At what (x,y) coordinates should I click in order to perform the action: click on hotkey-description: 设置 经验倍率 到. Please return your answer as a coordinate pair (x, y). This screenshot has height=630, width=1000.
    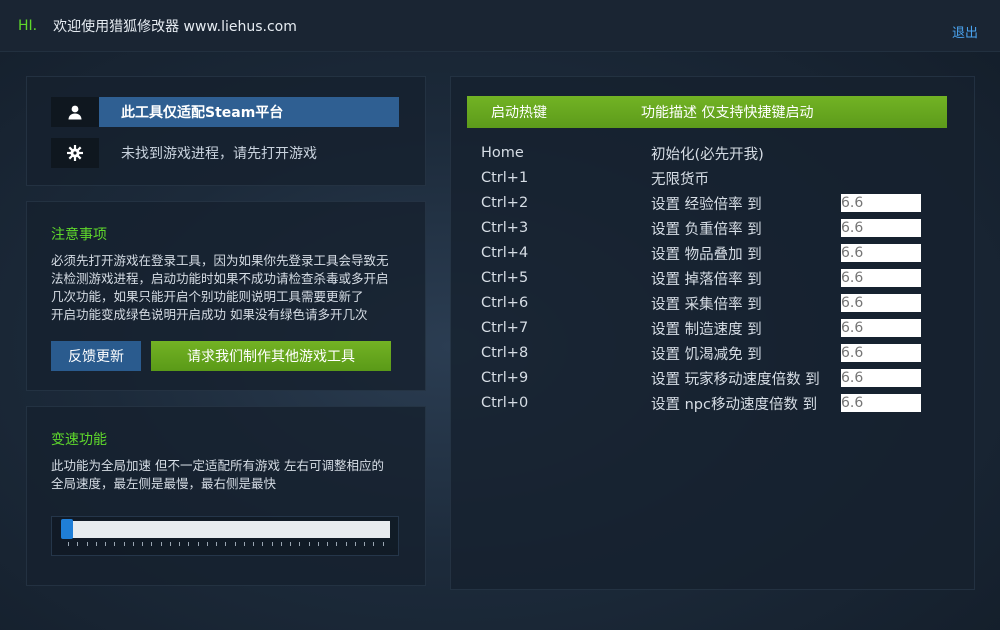
    Looking at the image, I should click on (706, 204).